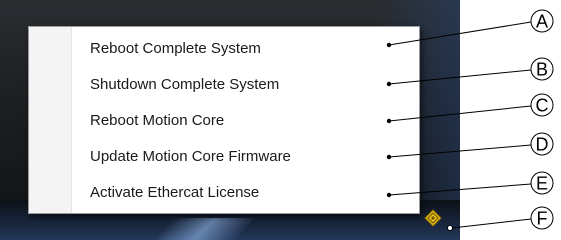 This screenshot has width=561, height=240. I want to click on callout-label-c: C, so click(542, 106).